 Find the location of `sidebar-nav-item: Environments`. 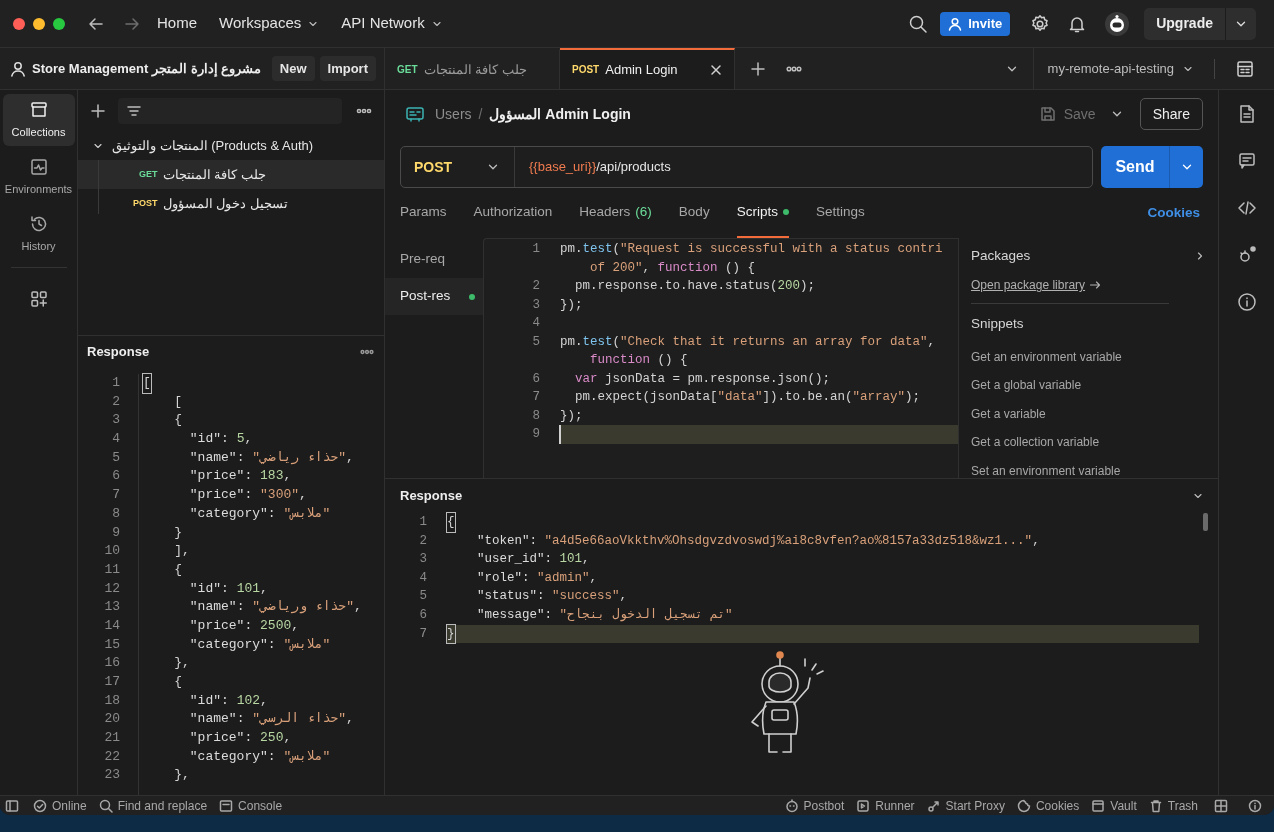

sidebar-nav-item: Environments is located at coordinates (38, 177).